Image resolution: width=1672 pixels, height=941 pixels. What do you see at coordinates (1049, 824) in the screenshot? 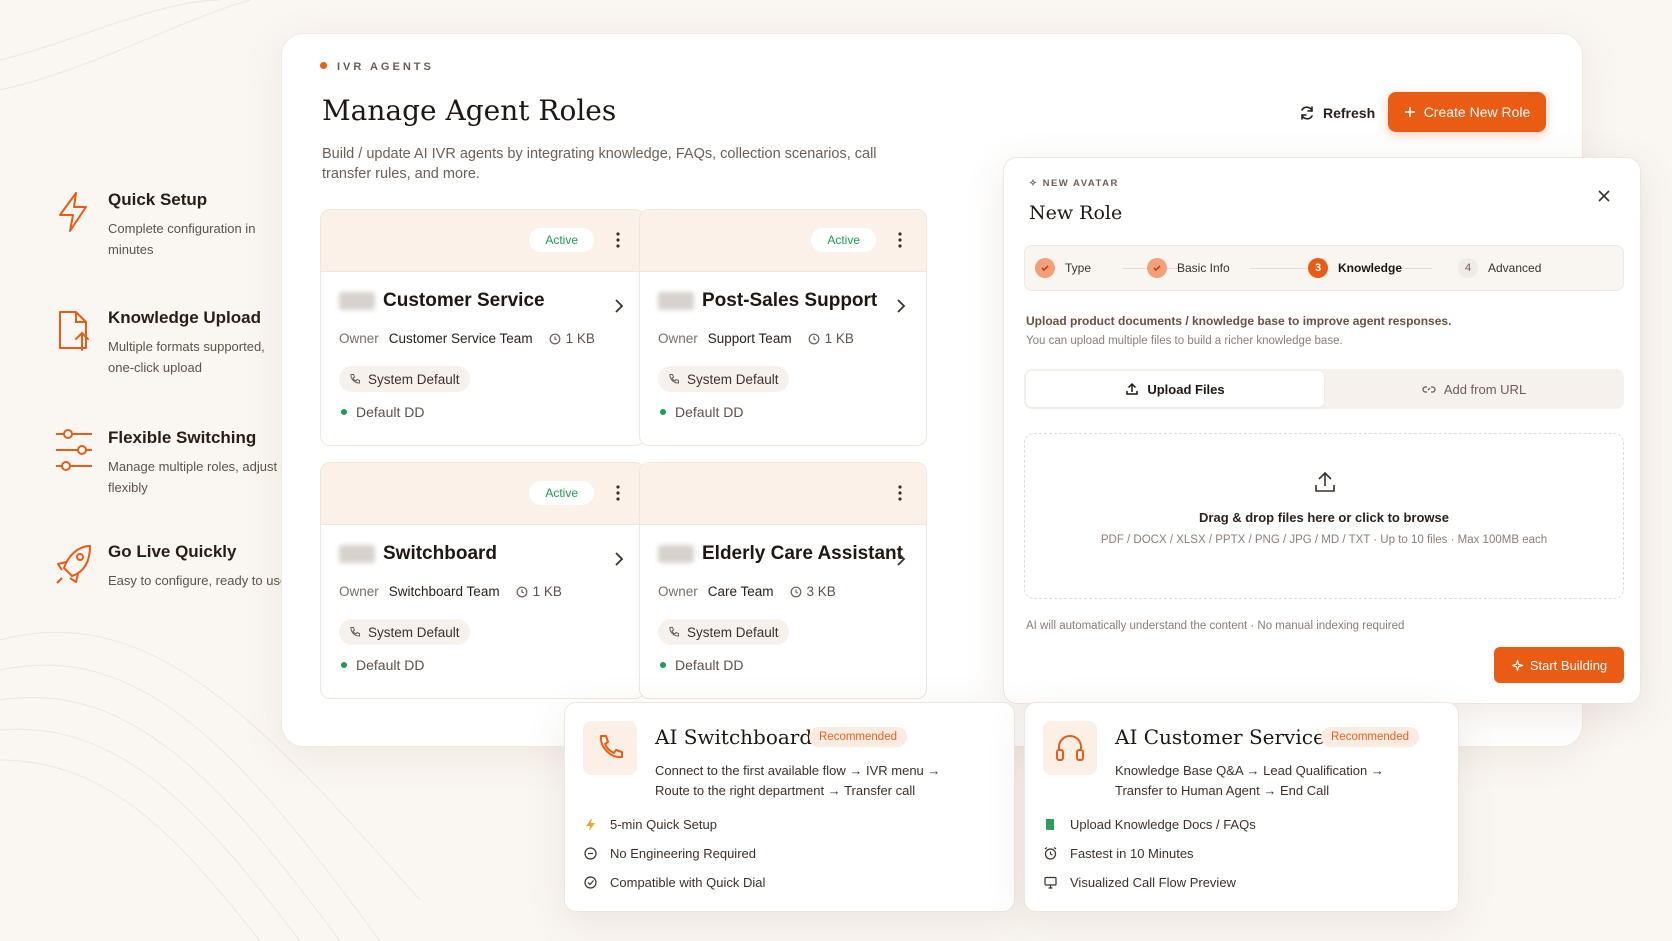
I see `book-icon` at bounding box center [1049, 824].